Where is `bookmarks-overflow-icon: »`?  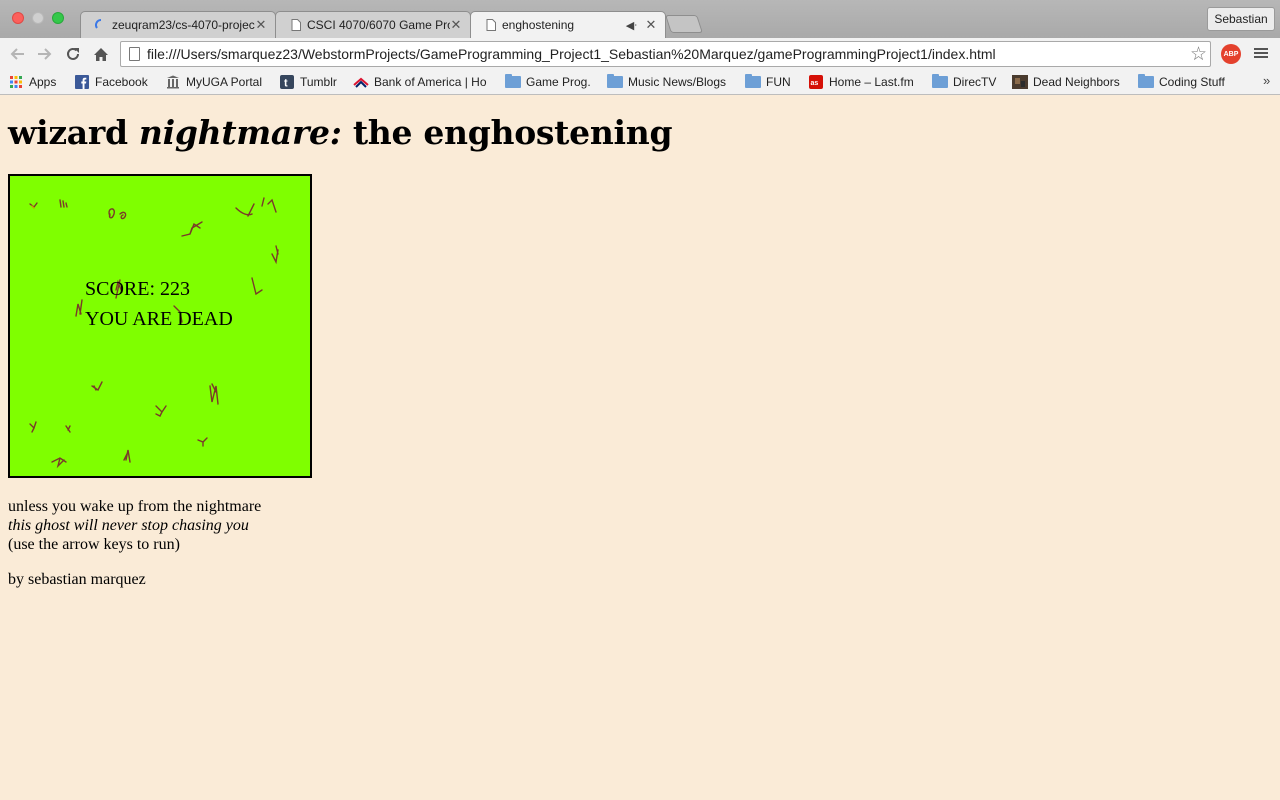 bookmarks-overflow-icon: » is located at coordinates (1266, 80).